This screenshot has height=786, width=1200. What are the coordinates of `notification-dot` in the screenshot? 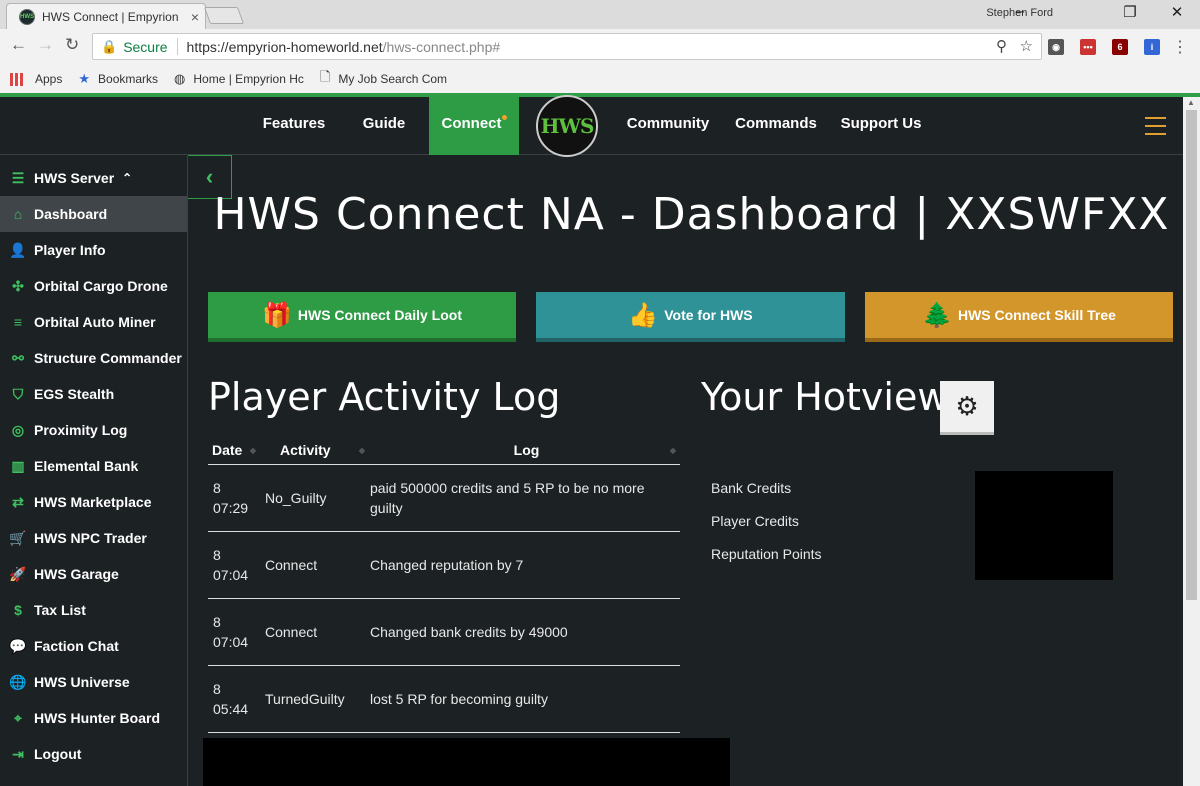 It's located at (504, 117).